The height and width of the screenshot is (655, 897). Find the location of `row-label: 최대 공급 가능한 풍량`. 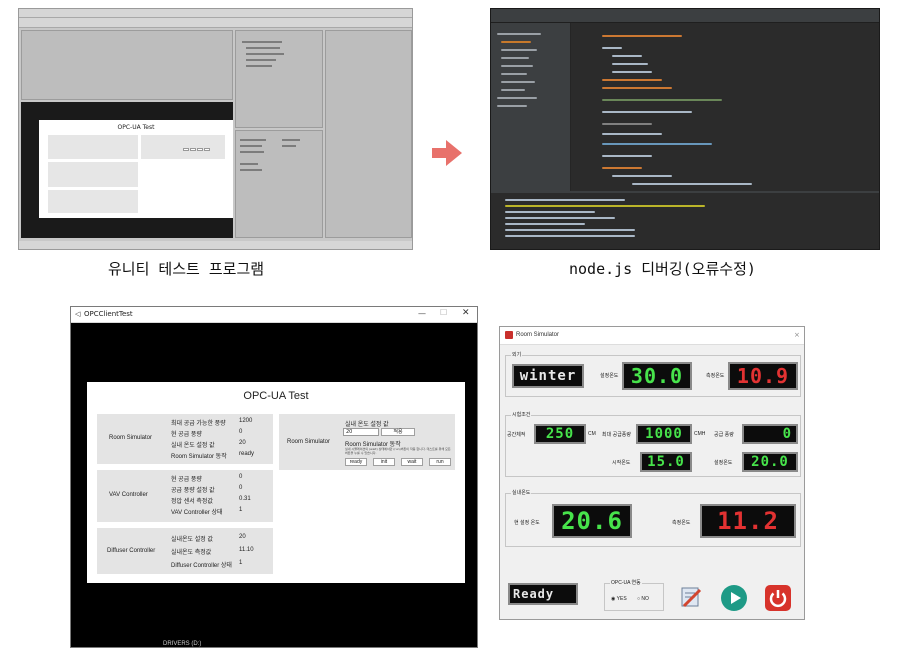

row-label: 최대 공급 가능한 풍량 is located at coordinates (198, 424).